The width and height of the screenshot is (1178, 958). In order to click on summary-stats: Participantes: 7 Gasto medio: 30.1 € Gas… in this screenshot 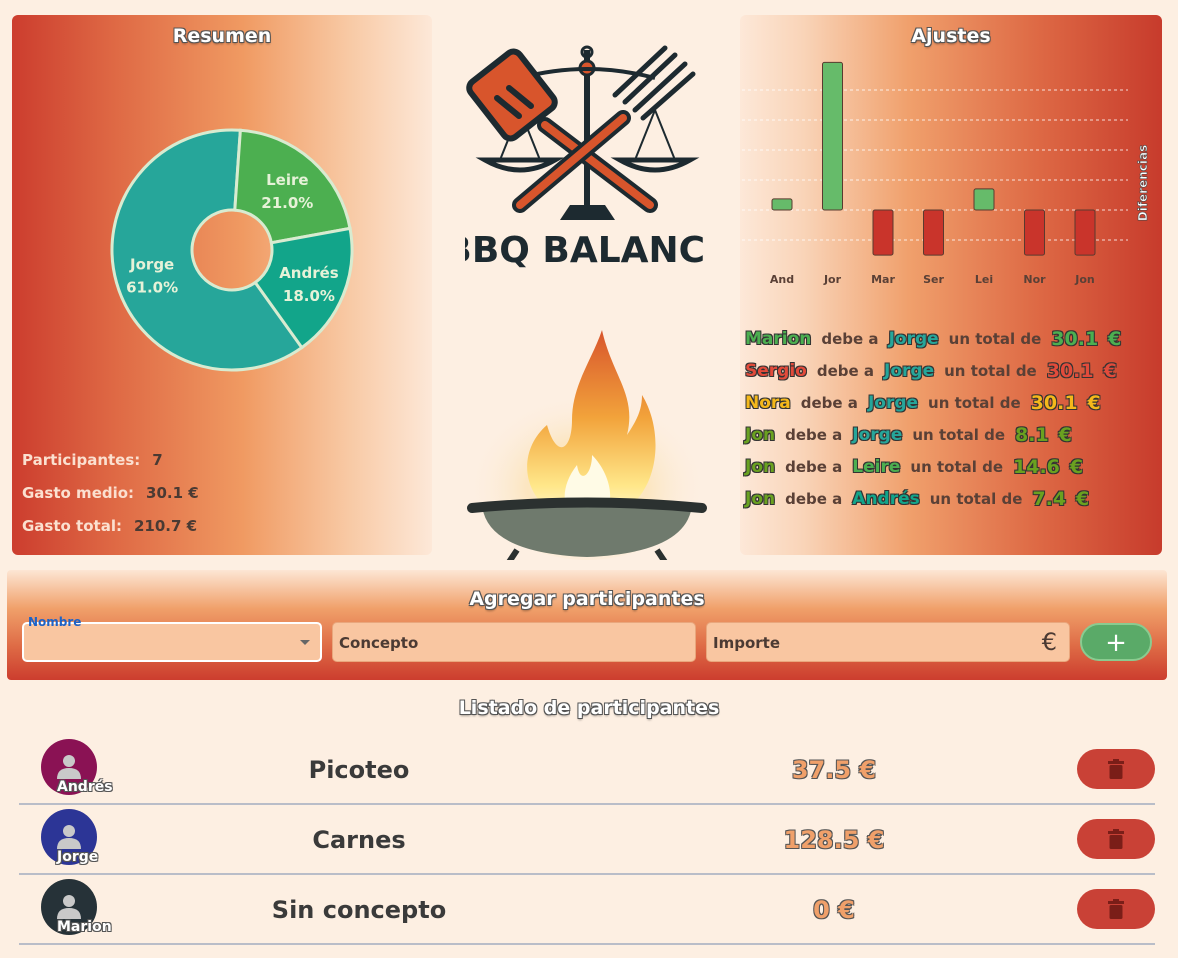, I will do `click(110, 492)`.